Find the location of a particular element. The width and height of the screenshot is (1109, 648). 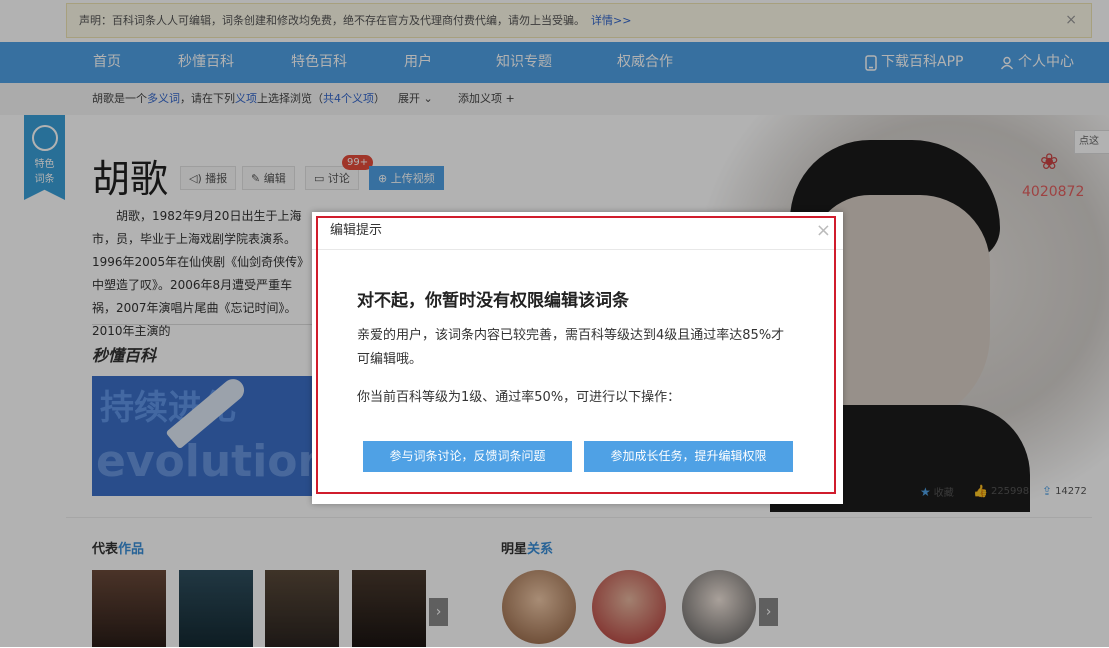

dialog-heading: 对不起，你暂时没有权限编辑该词条 is located at coordinates (493, 301).